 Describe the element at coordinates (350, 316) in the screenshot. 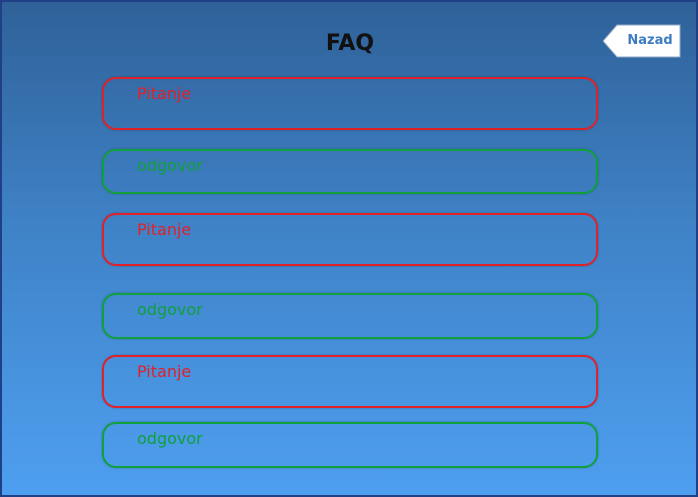

I see `faq-answer-2: odgovor` at that location.